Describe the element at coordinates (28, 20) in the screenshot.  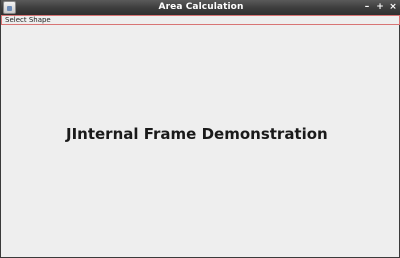
I see `menu-select-shape: Select Shape` at that location.